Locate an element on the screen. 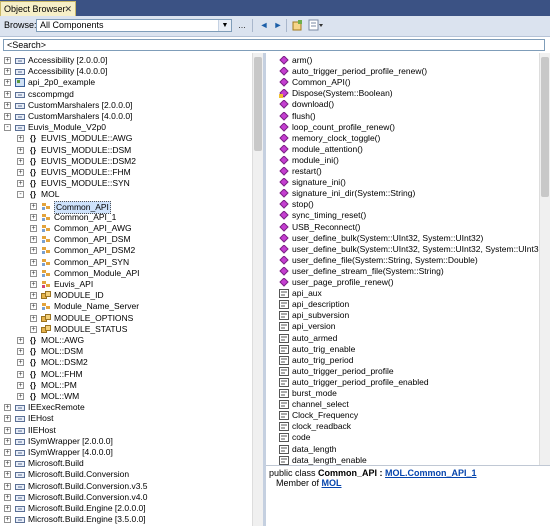 The width and height of the screenshot is (550, 527). member-item: module_ini() is located at coordinates (402, 160).